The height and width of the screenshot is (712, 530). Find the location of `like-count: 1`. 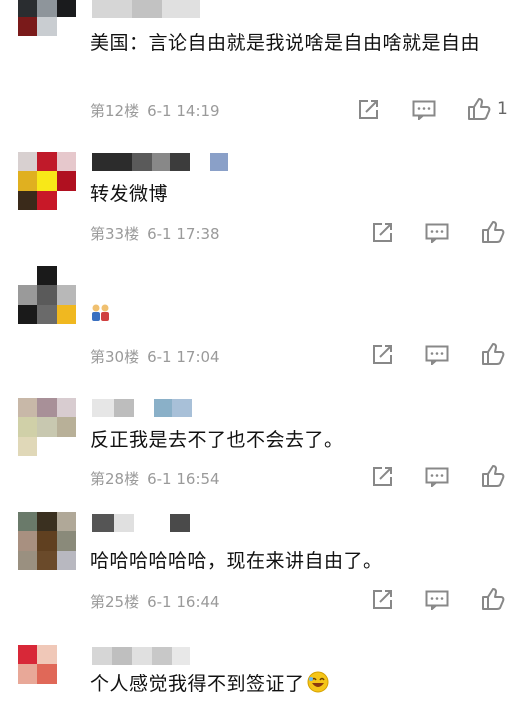

like-count: 1 is located at coordinates (502, 109).